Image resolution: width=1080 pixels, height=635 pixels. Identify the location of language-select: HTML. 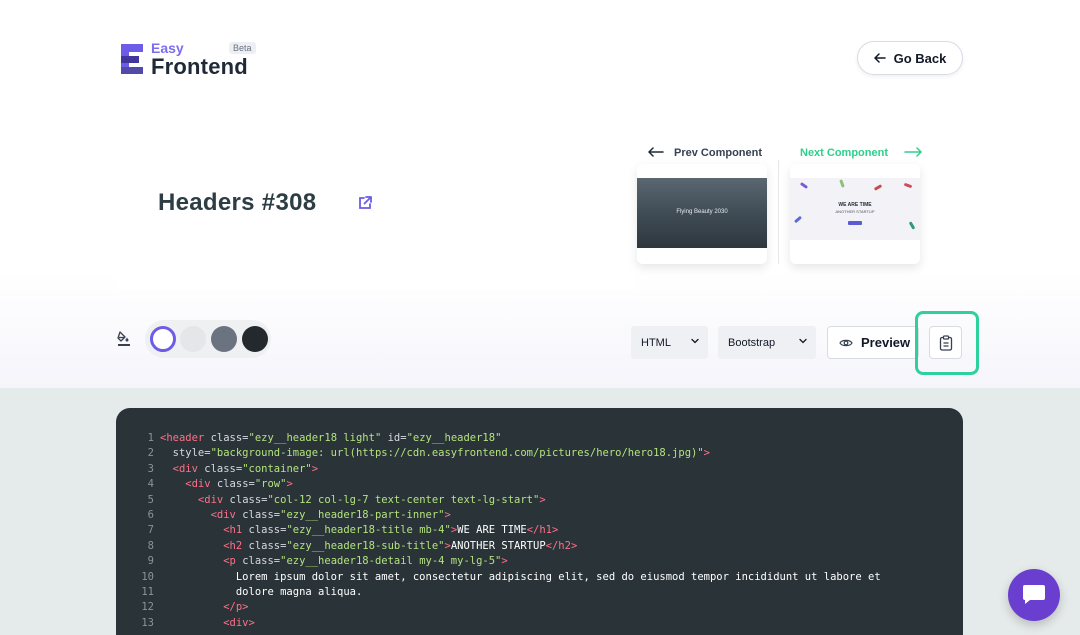
(669, 342).